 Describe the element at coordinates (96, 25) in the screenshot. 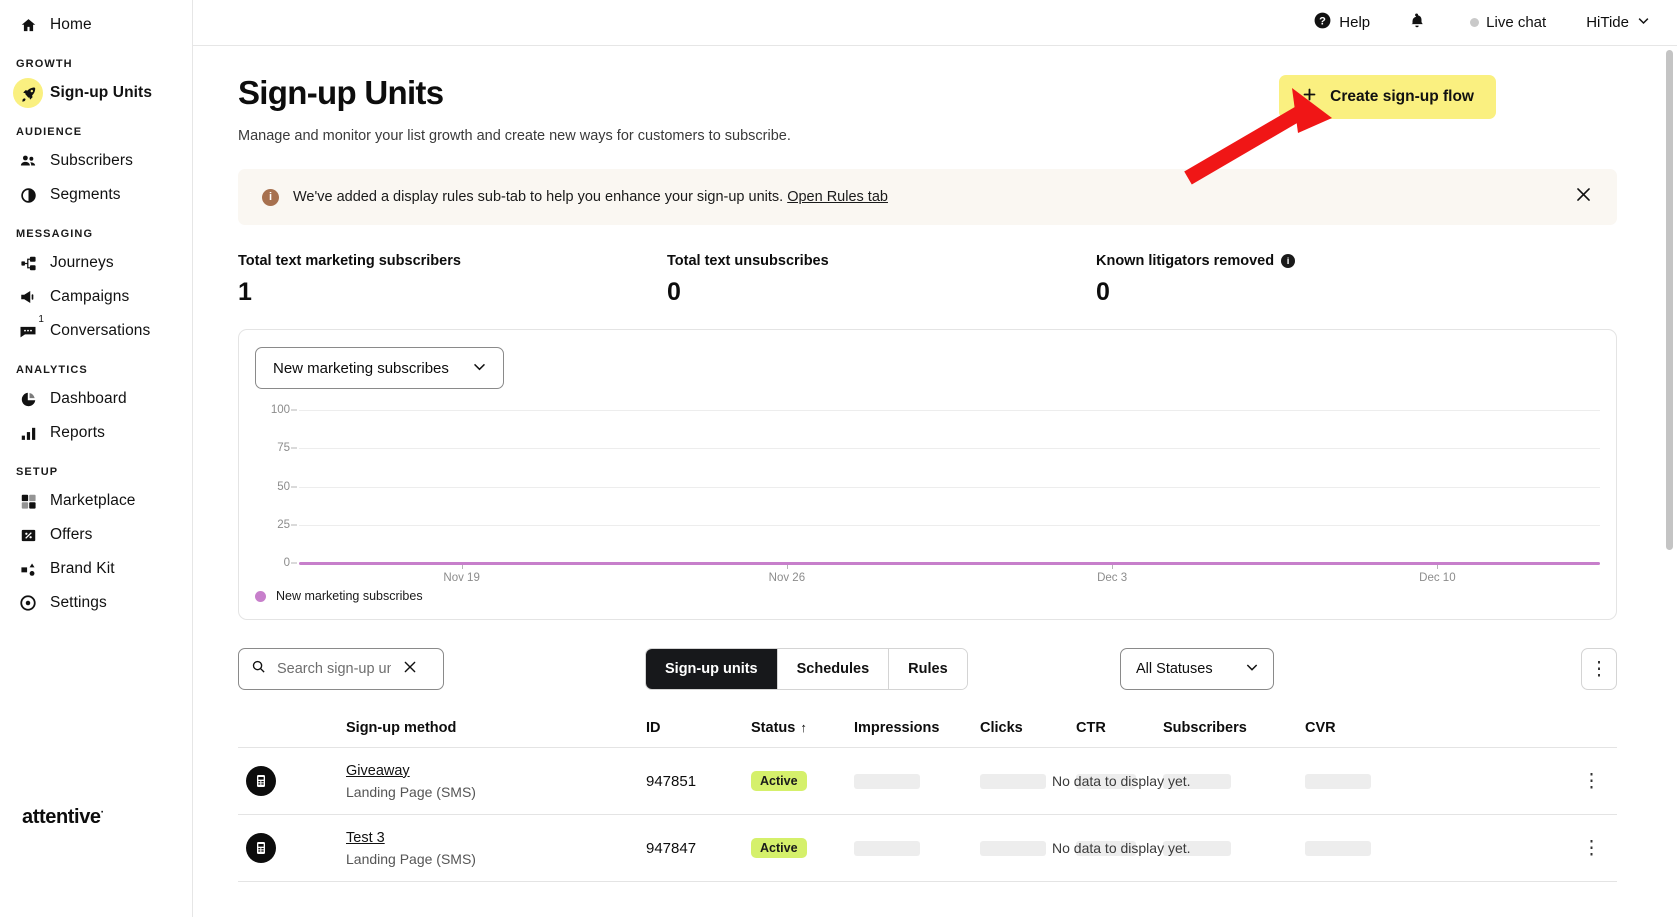

I see `sidebar-item-home: Home` at that location.